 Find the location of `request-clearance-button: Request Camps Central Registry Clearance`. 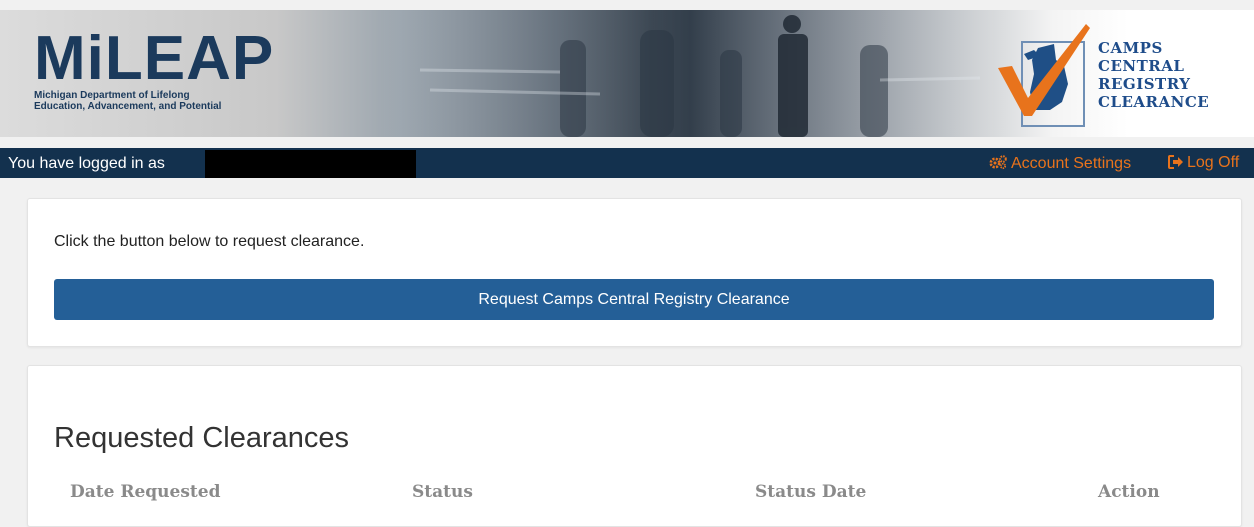

request-clearance-button: Request Camps Central Registry Clearance is located at coordinates (634, 299).